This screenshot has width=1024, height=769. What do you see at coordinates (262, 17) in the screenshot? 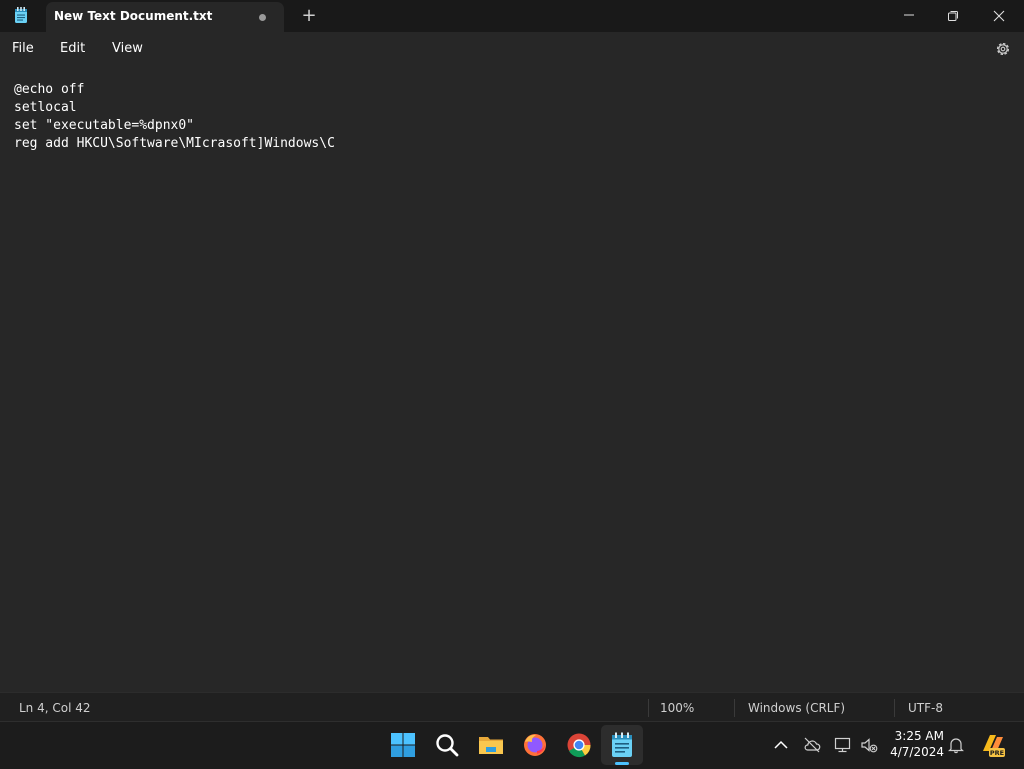
I see `unsaved-dot-icon` at bounding box center [262, 17].